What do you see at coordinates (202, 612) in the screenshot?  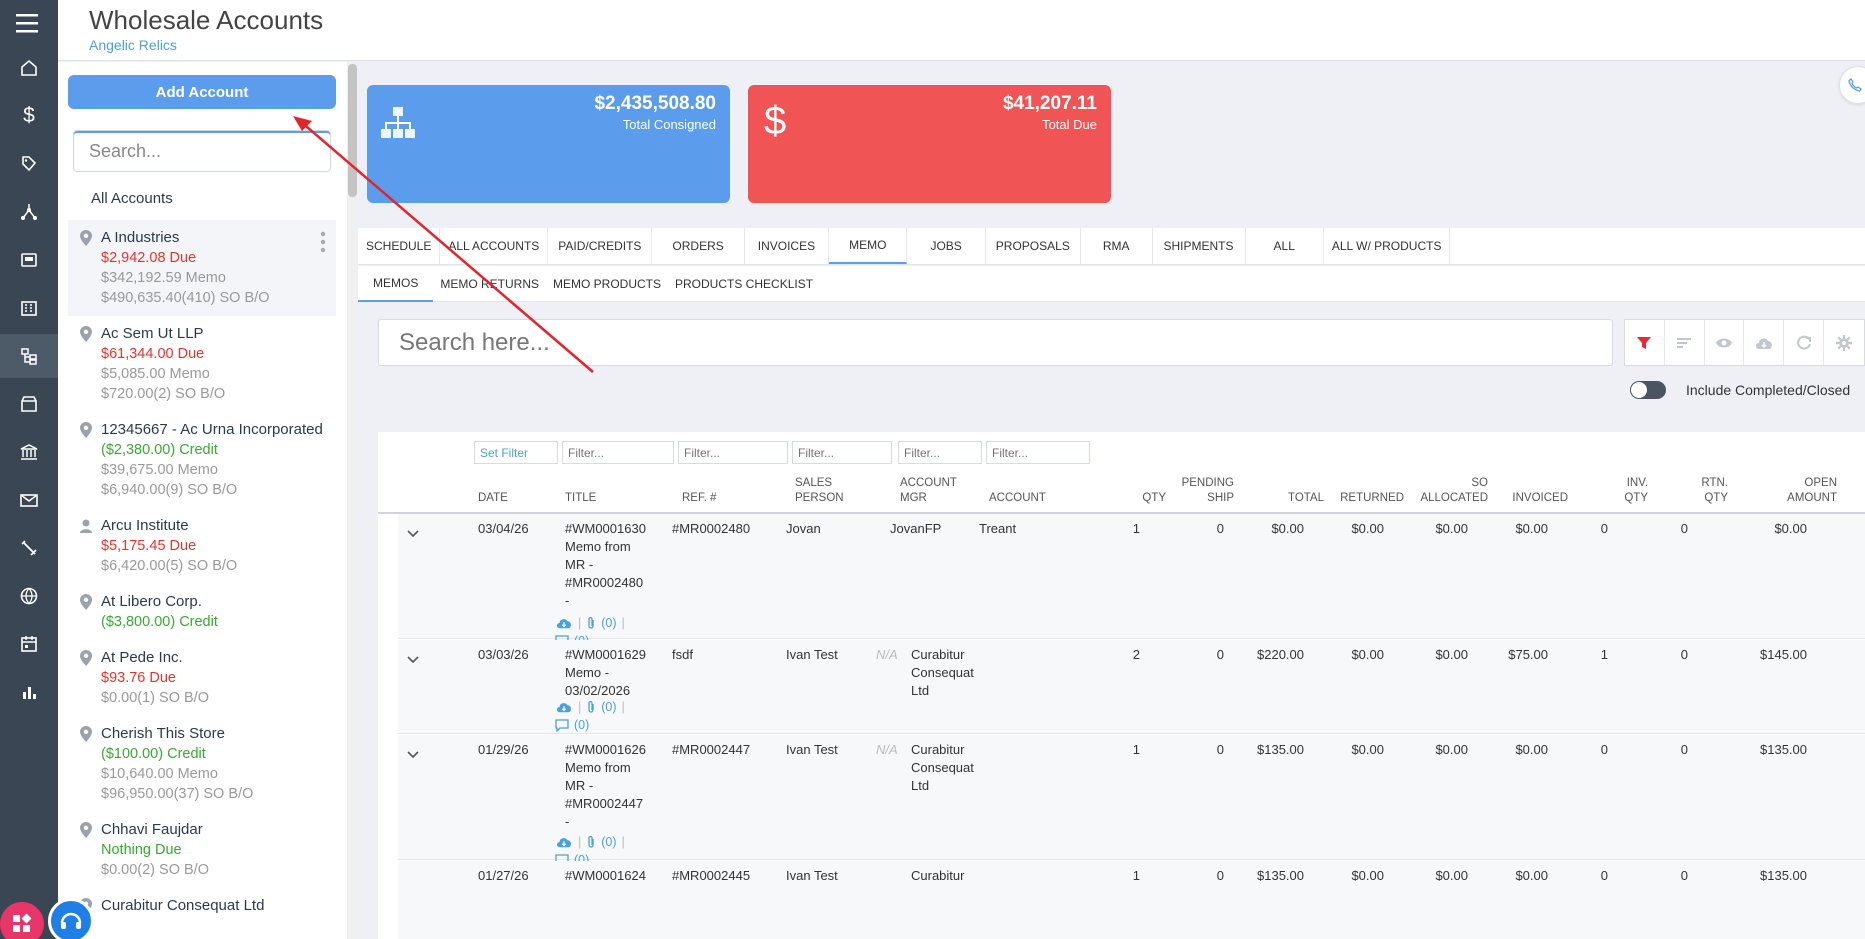 I see `account-item: At Libero Corp. ($3,800.00) Credit` at bounding box center [202, 612].